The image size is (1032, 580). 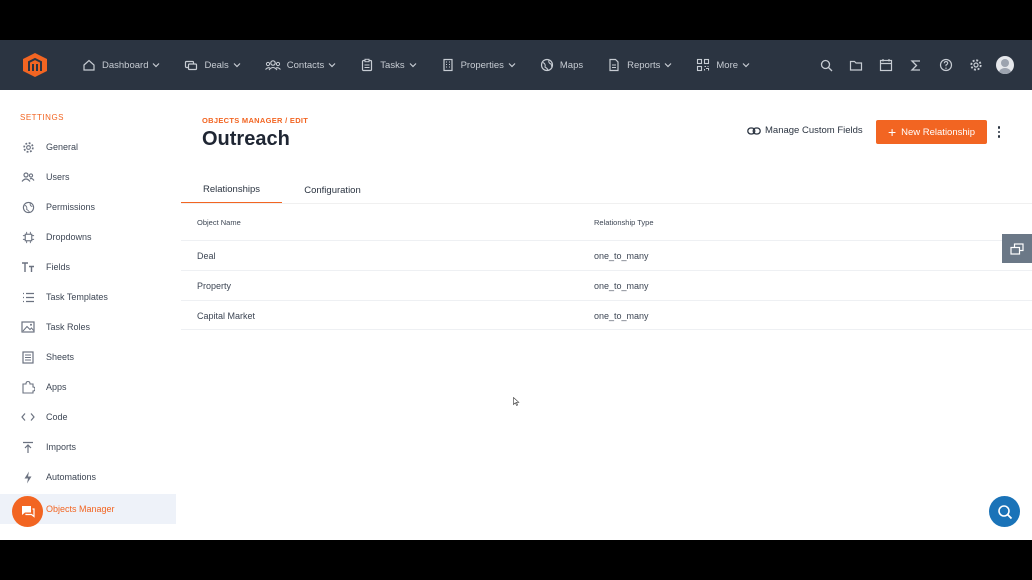 I want to click on column-header-relationship-type: Relationship Type, so click(x=623, y=222).